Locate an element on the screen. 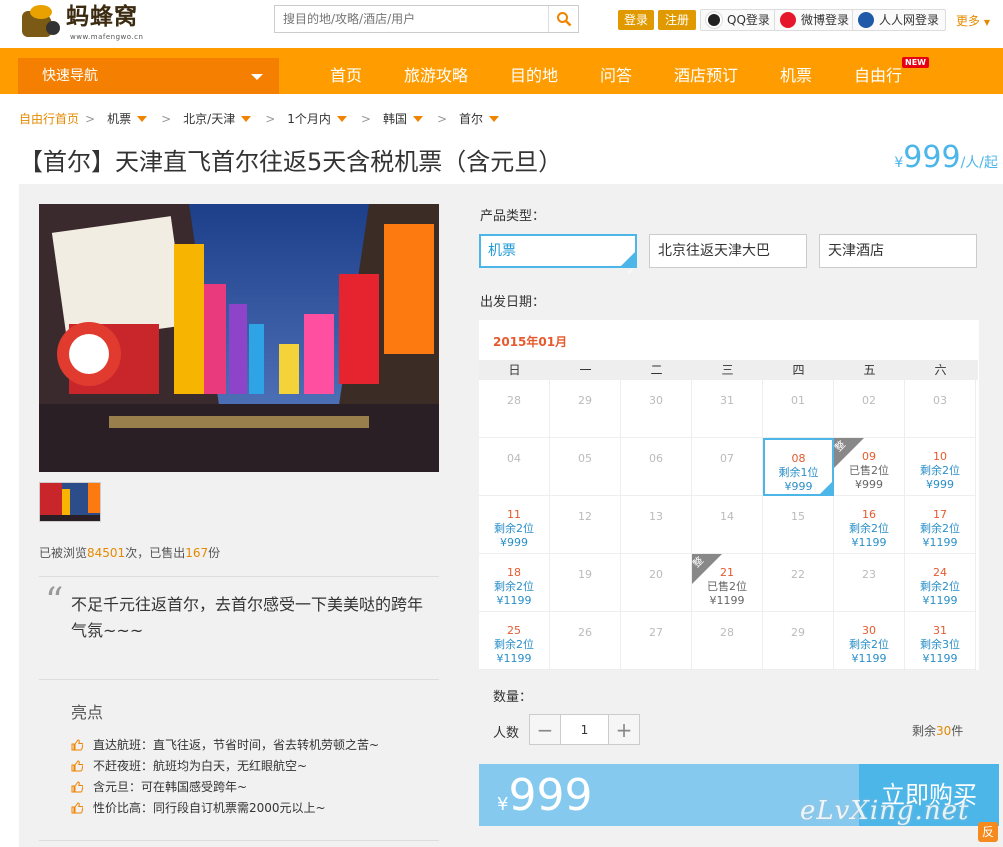 The image size is (1003, 847). calendar-day: 01 is located at coordinates (798, 409).